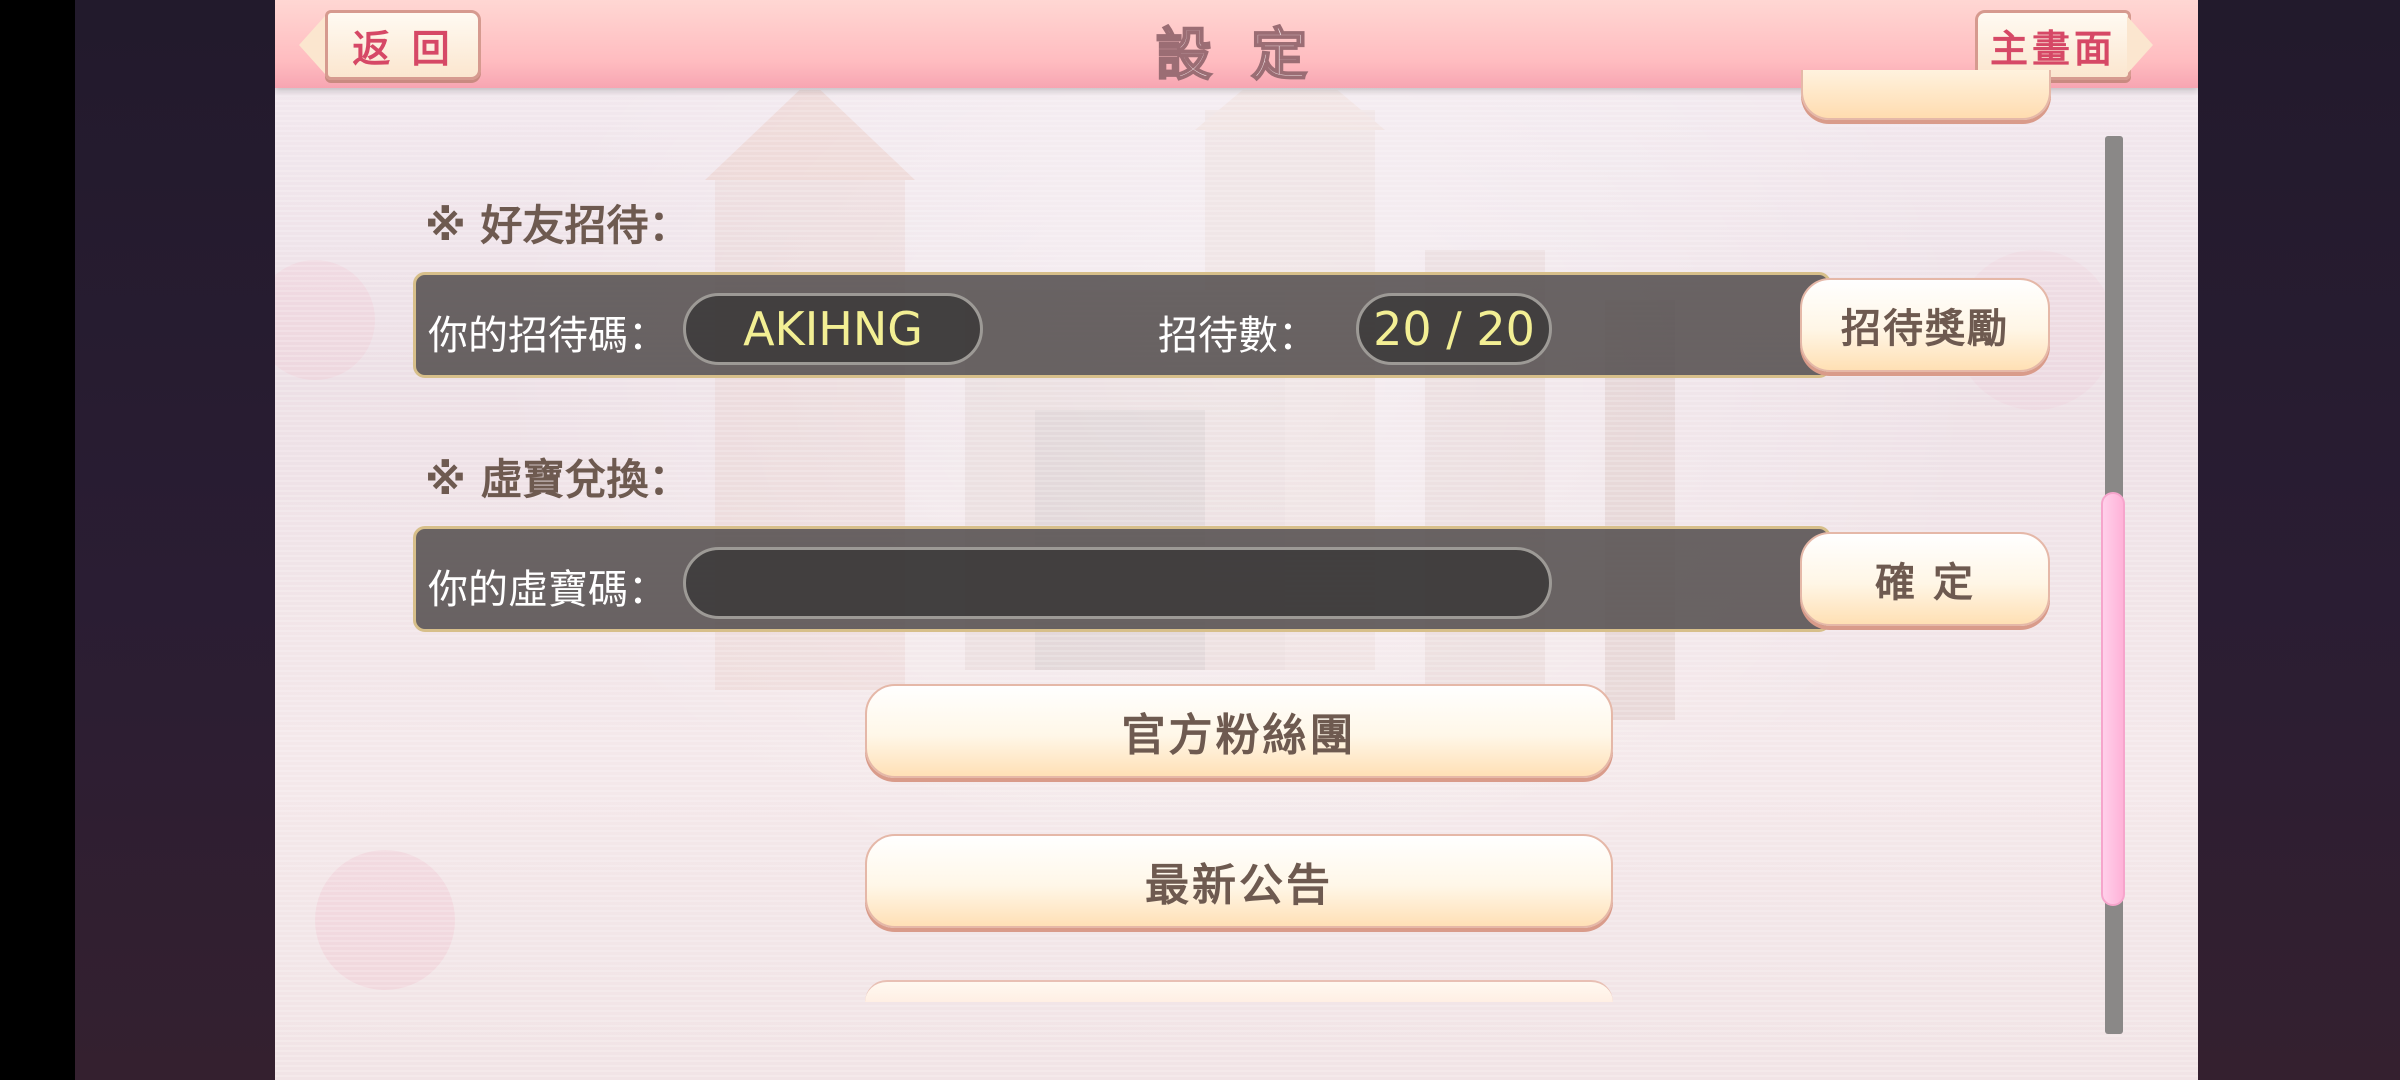 The image size is (2400, 1080). What do you see at coordinates (1117, 583) in the screenshot?
I see `redeem-code-input` at bounding box center [1117, 583].